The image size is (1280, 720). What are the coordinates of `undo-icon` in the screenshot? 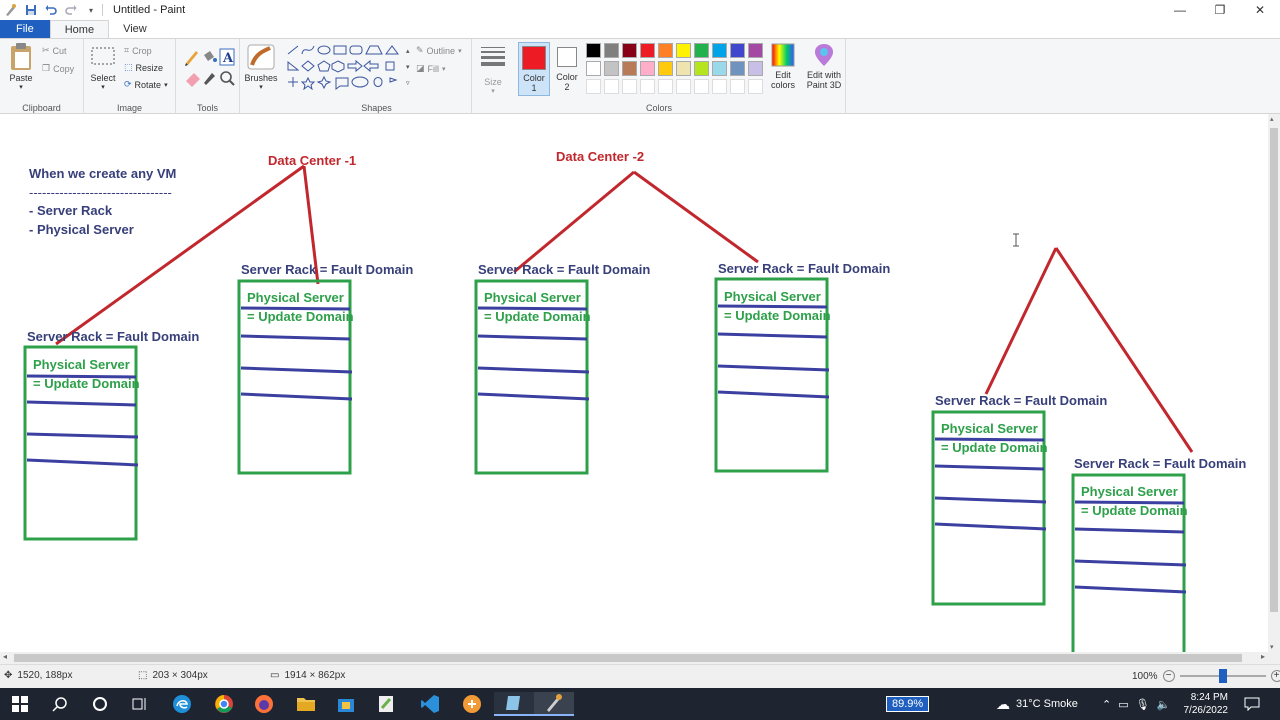 It's located at (51, 10).